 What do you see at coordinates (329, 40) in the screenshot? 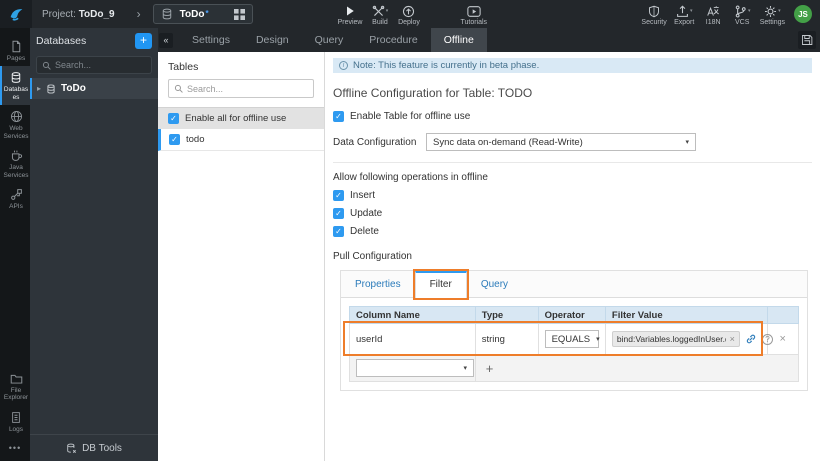
I see `tab-query: Query` at bounding box center [329, 40].